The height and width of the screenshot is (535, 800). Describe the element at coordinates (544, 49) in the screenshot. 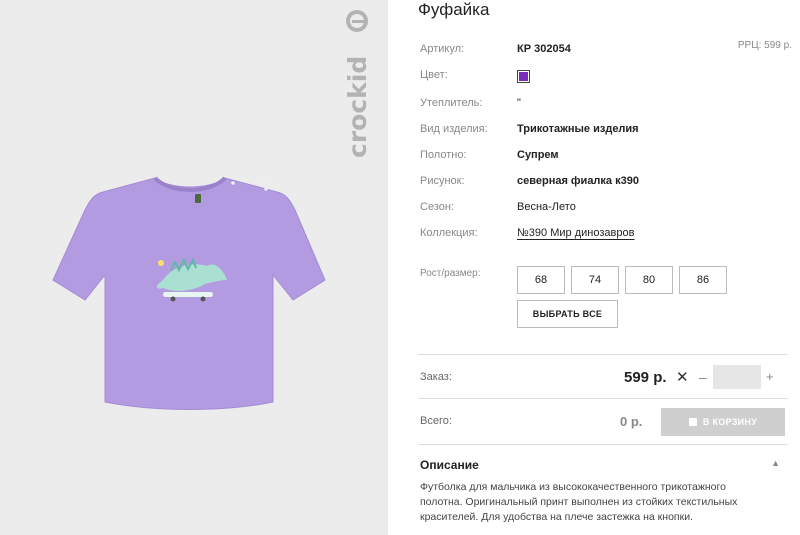

I see `spec-value: КР 302054` at that location.